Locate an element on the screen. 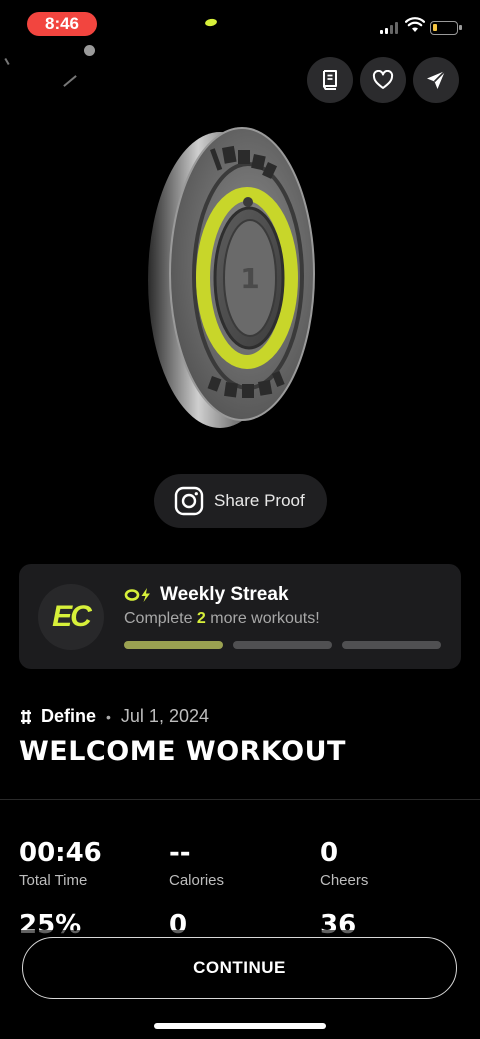  program-name: Define is located at coordinates (69, 716).